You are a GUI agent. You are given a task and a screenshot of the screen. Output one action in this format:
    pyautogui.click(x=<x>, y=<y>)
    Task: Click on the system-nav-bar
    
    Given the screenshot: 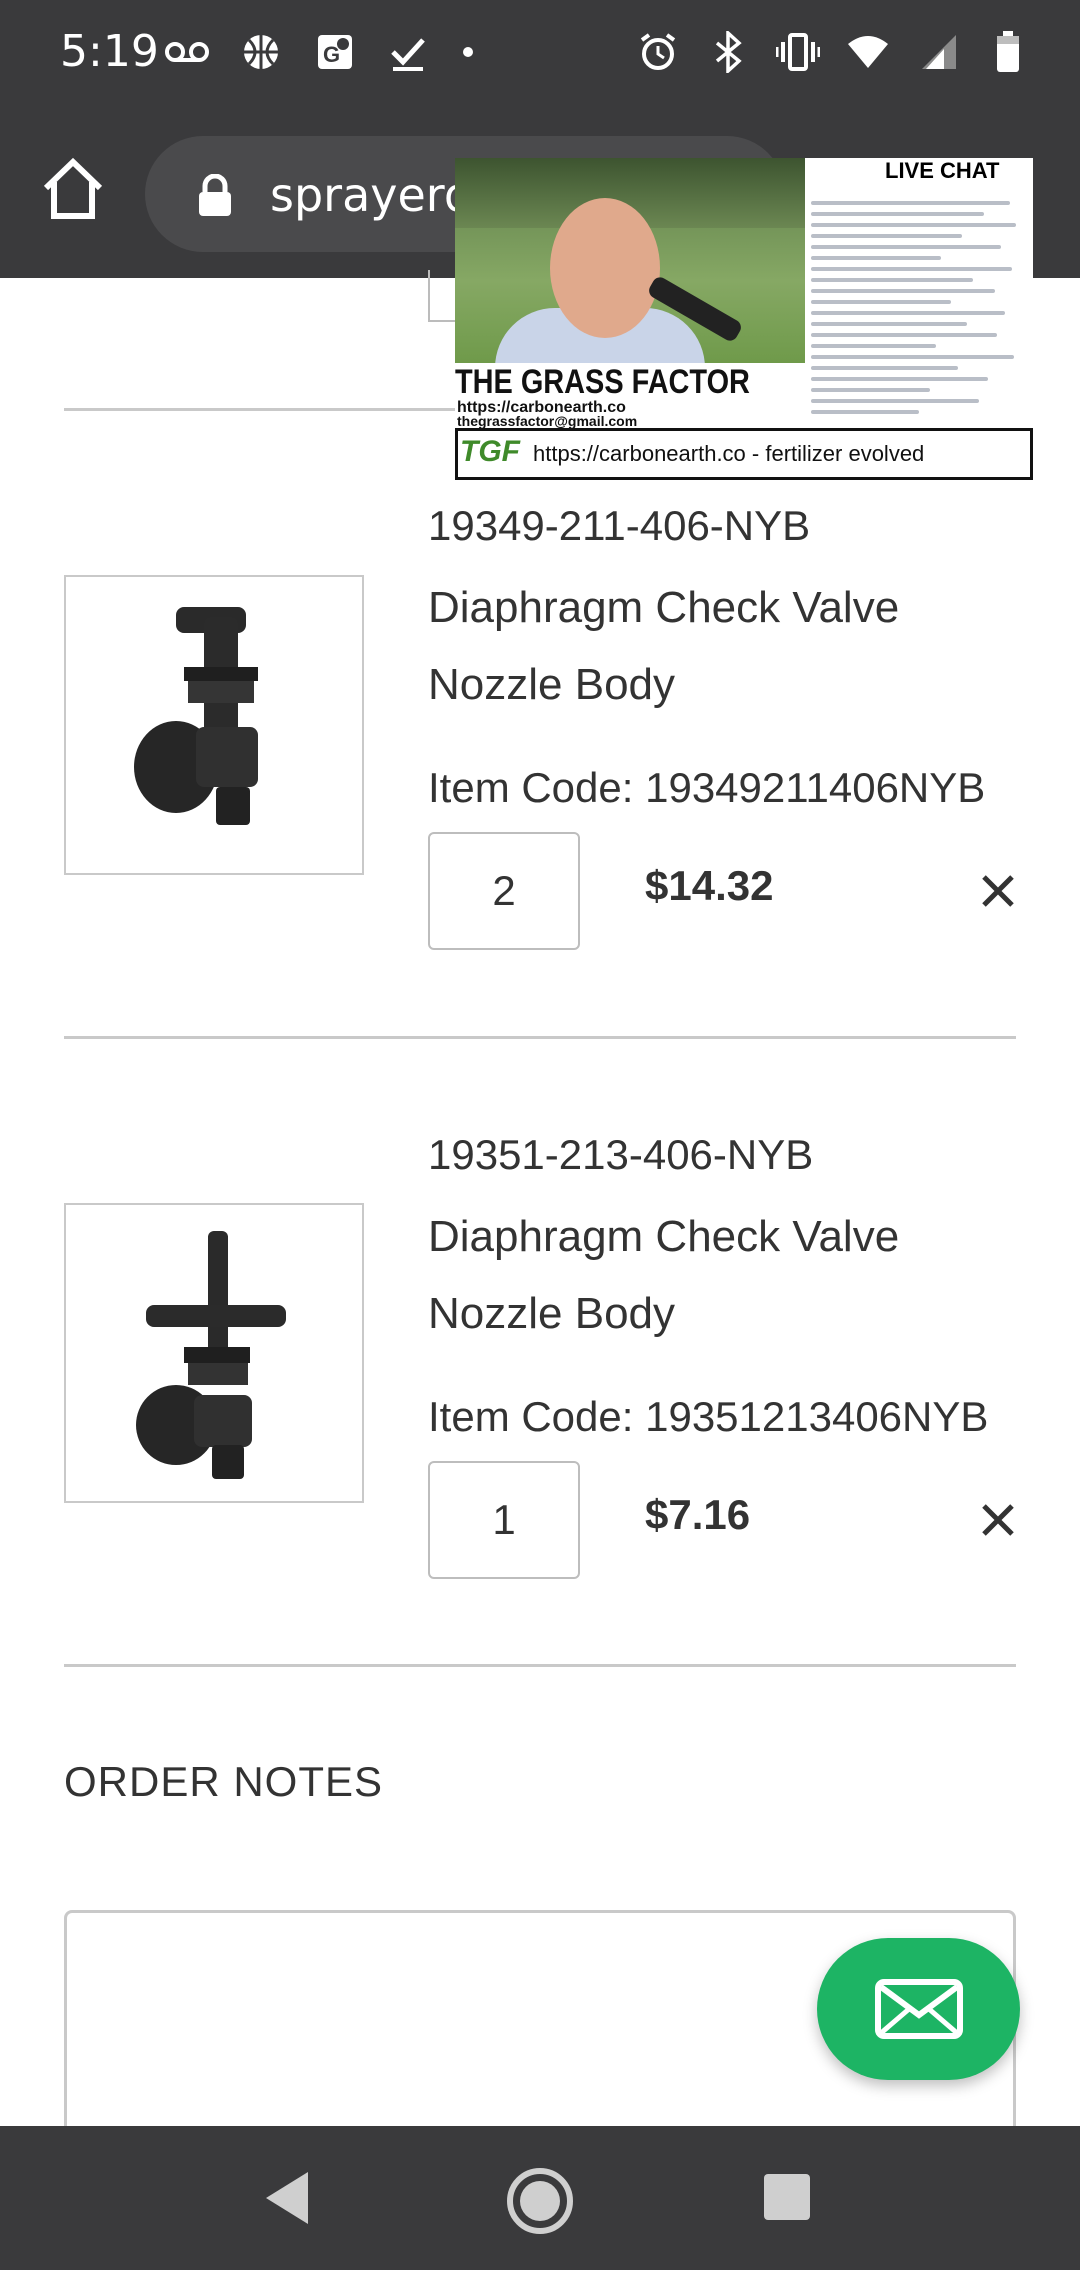 What is the action you would take?
    pyautogui.click(x=540, y=2198)
    